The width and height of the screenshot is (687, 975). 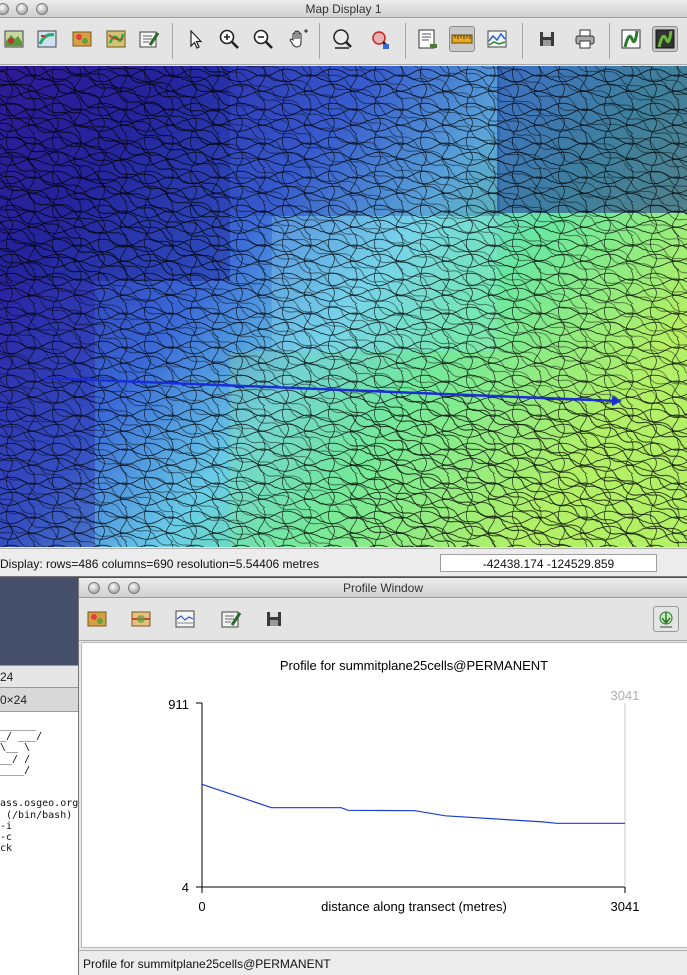 I want to click on y-tick-label-max: 911, so click(x=178, y=704).